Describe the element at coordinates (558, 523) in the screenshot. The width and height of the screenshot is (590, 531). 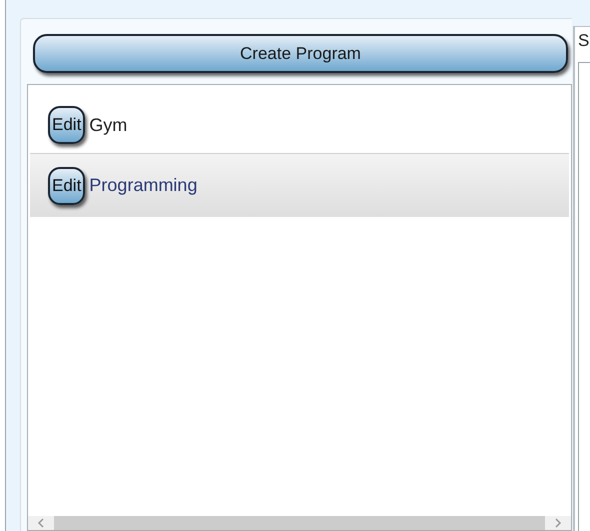
I see `scroll-right-icon` at that location.